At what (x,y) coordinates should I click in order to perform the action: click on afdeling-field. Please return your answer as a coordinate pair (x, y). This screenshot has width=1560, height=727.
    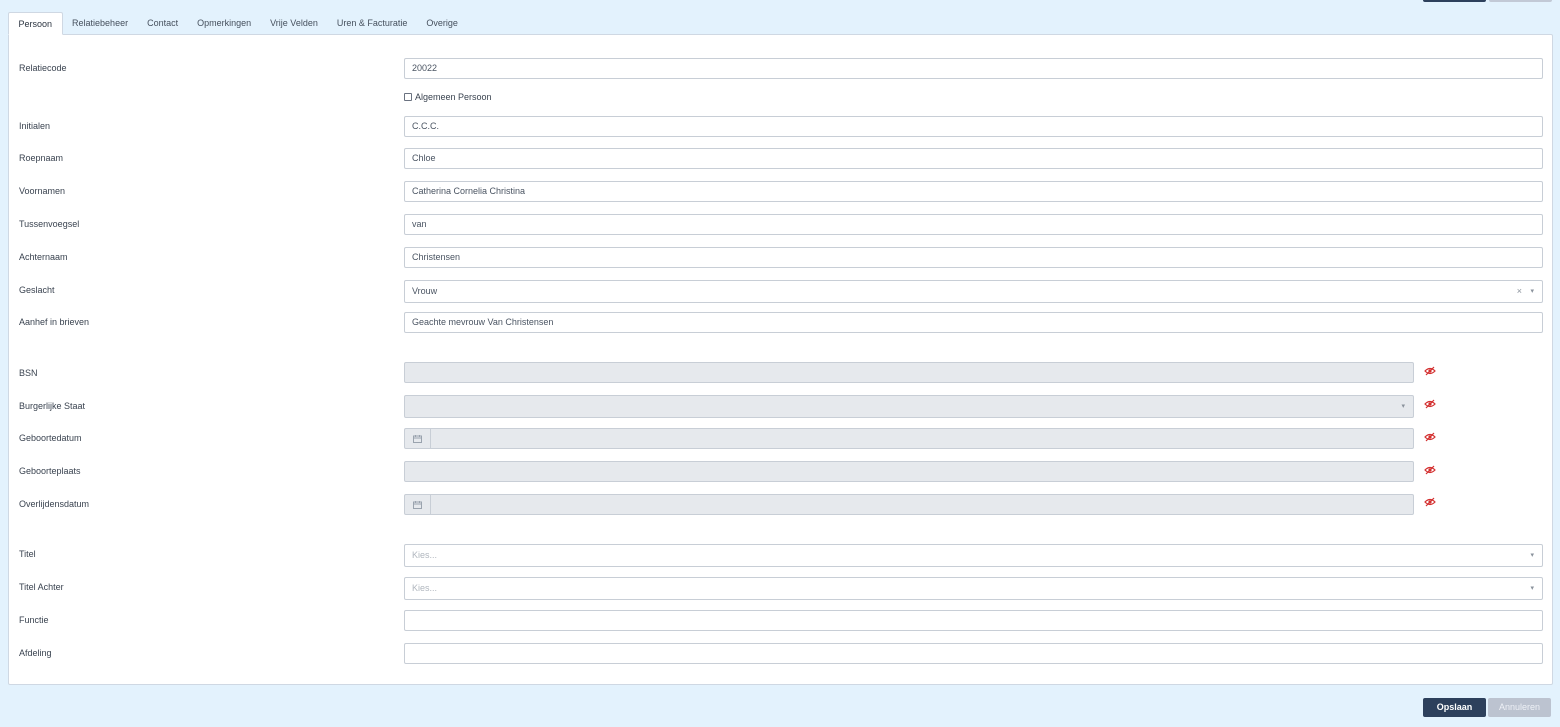
    Looking at the image, I should click on (973, 653).